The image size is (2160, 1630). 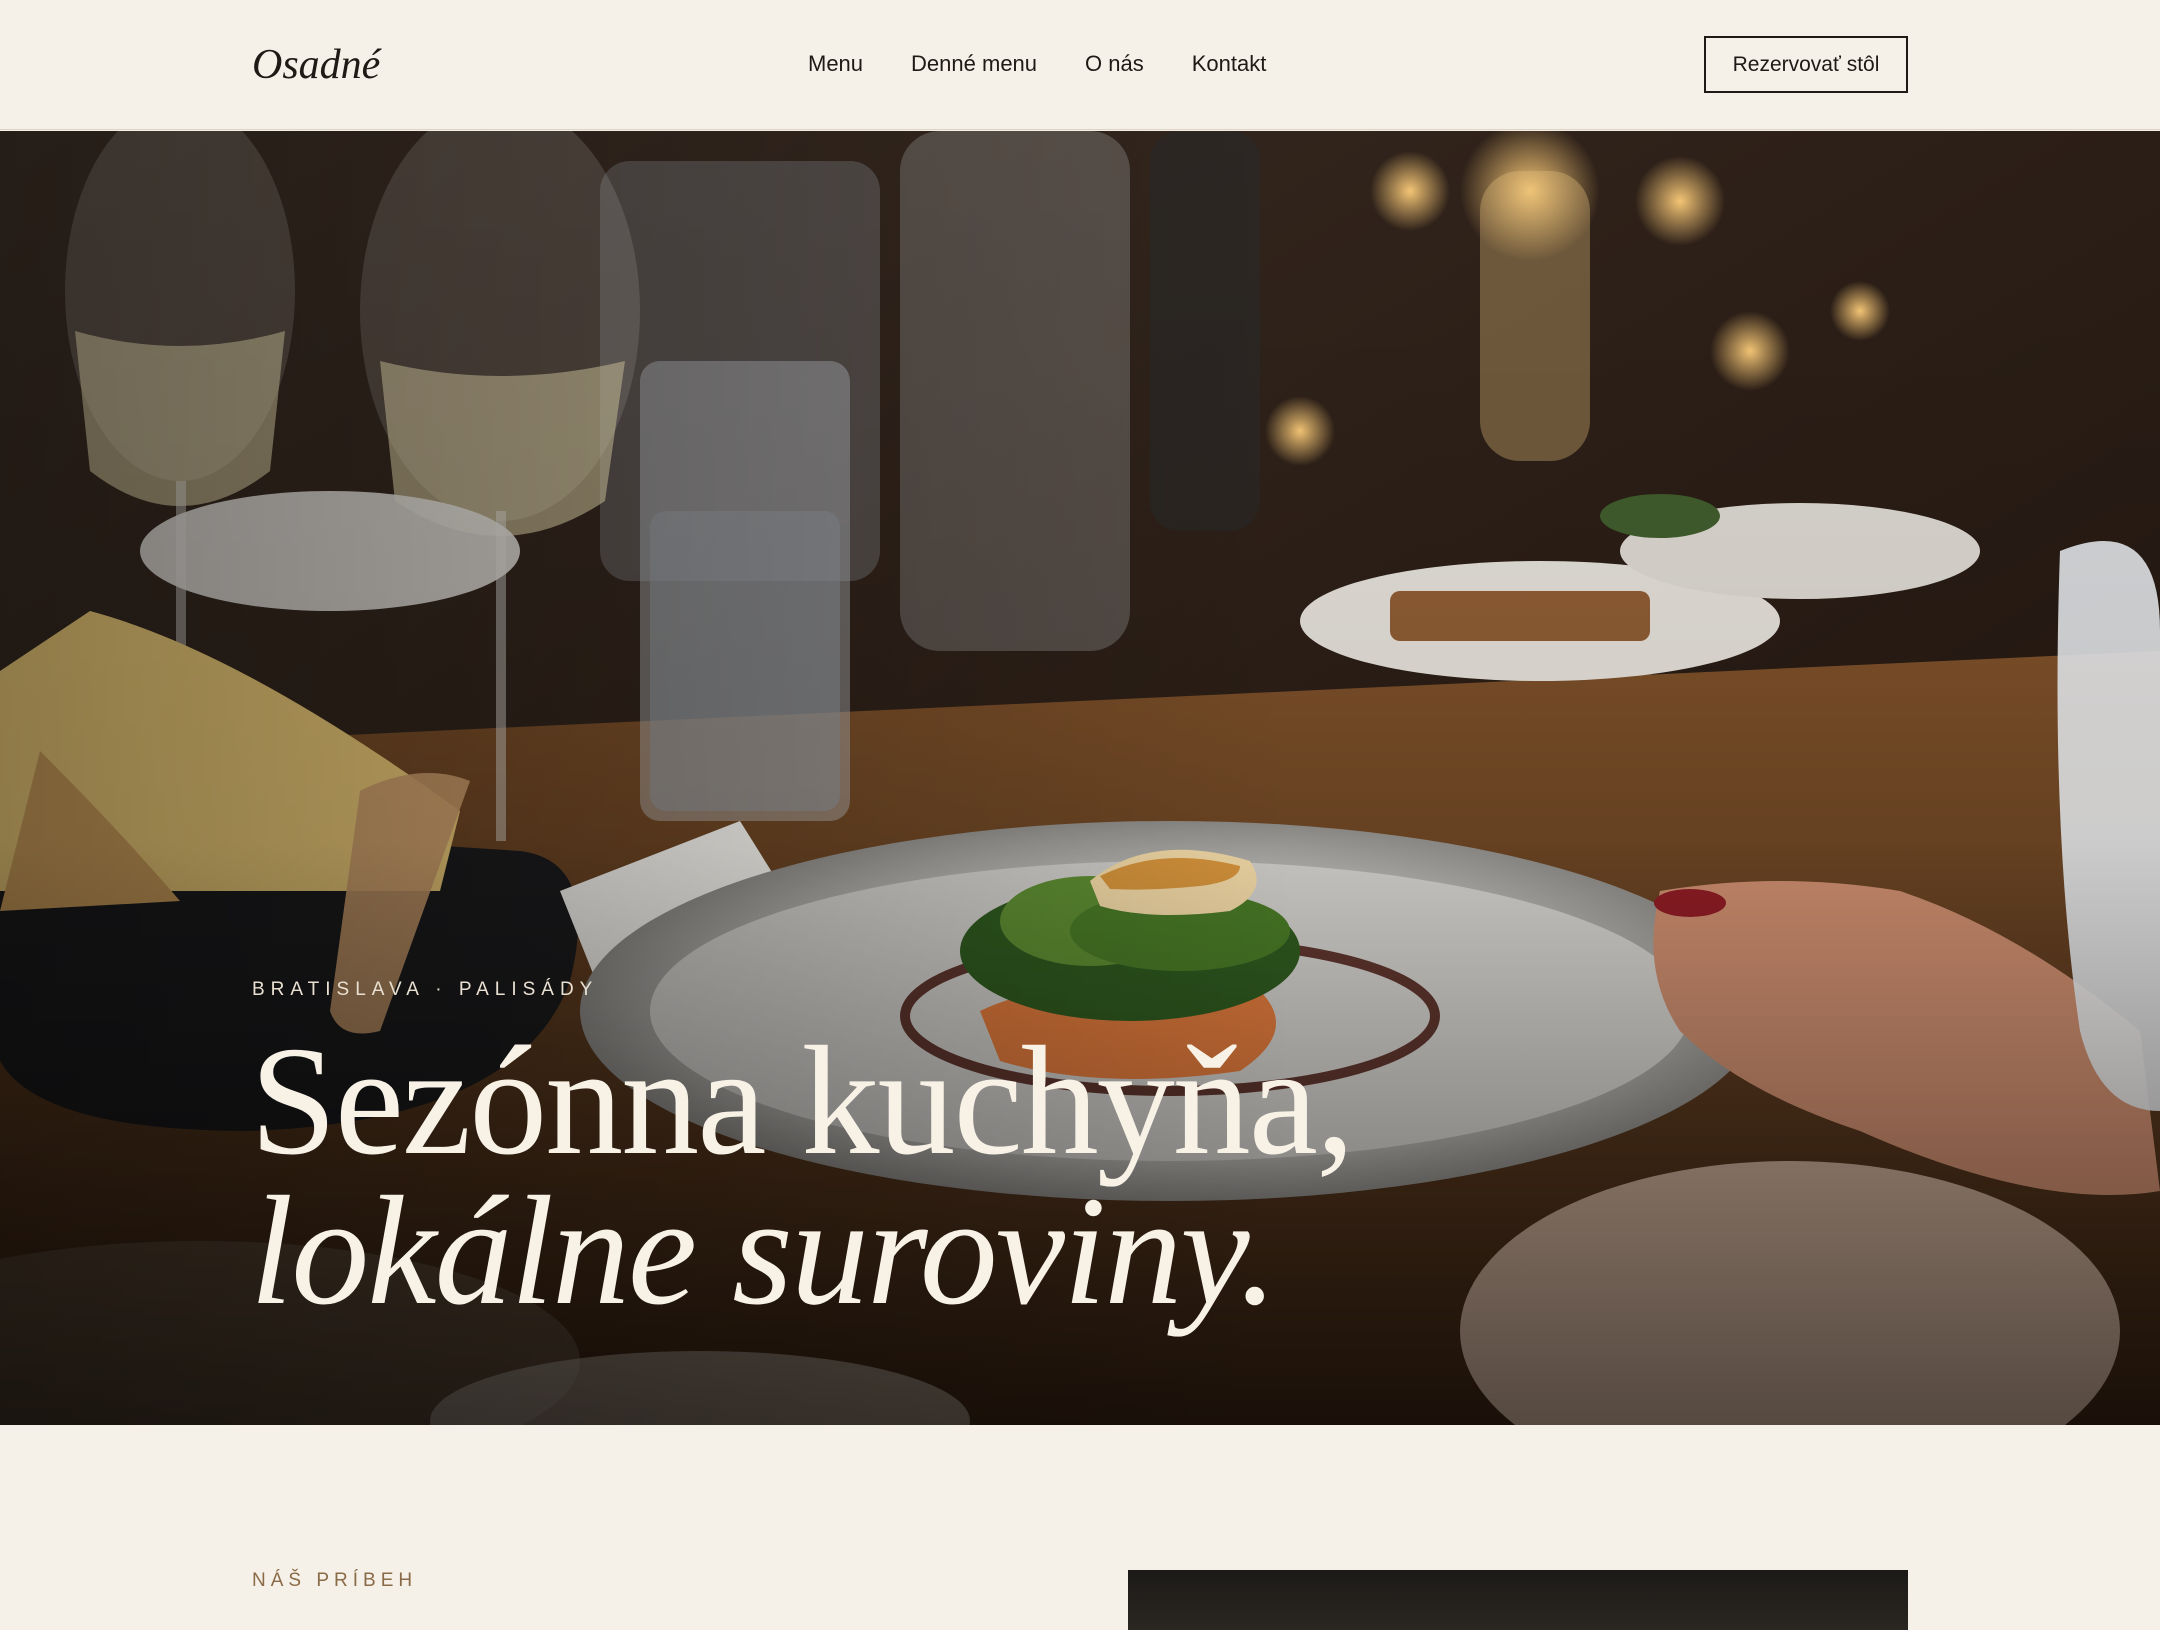 I want to click on hero-title-line1: Sezónna kuchyňa,, so click(x=802, y=1100).